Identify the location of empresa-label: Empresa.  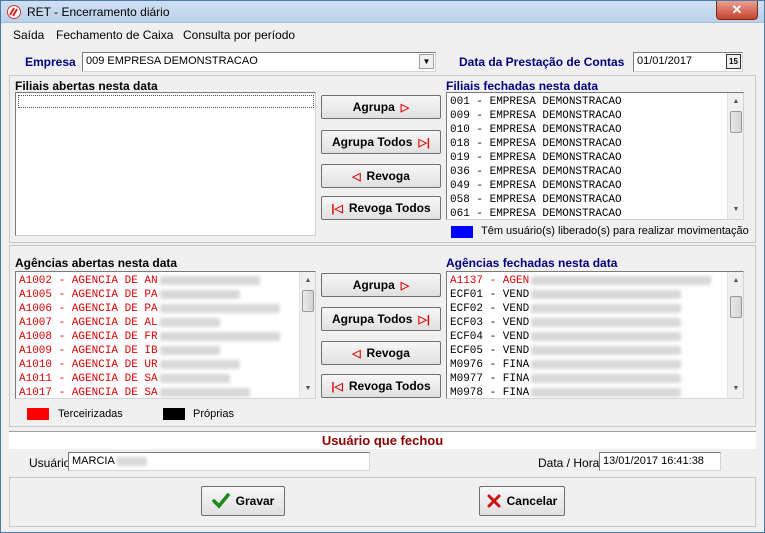
(50, 62).